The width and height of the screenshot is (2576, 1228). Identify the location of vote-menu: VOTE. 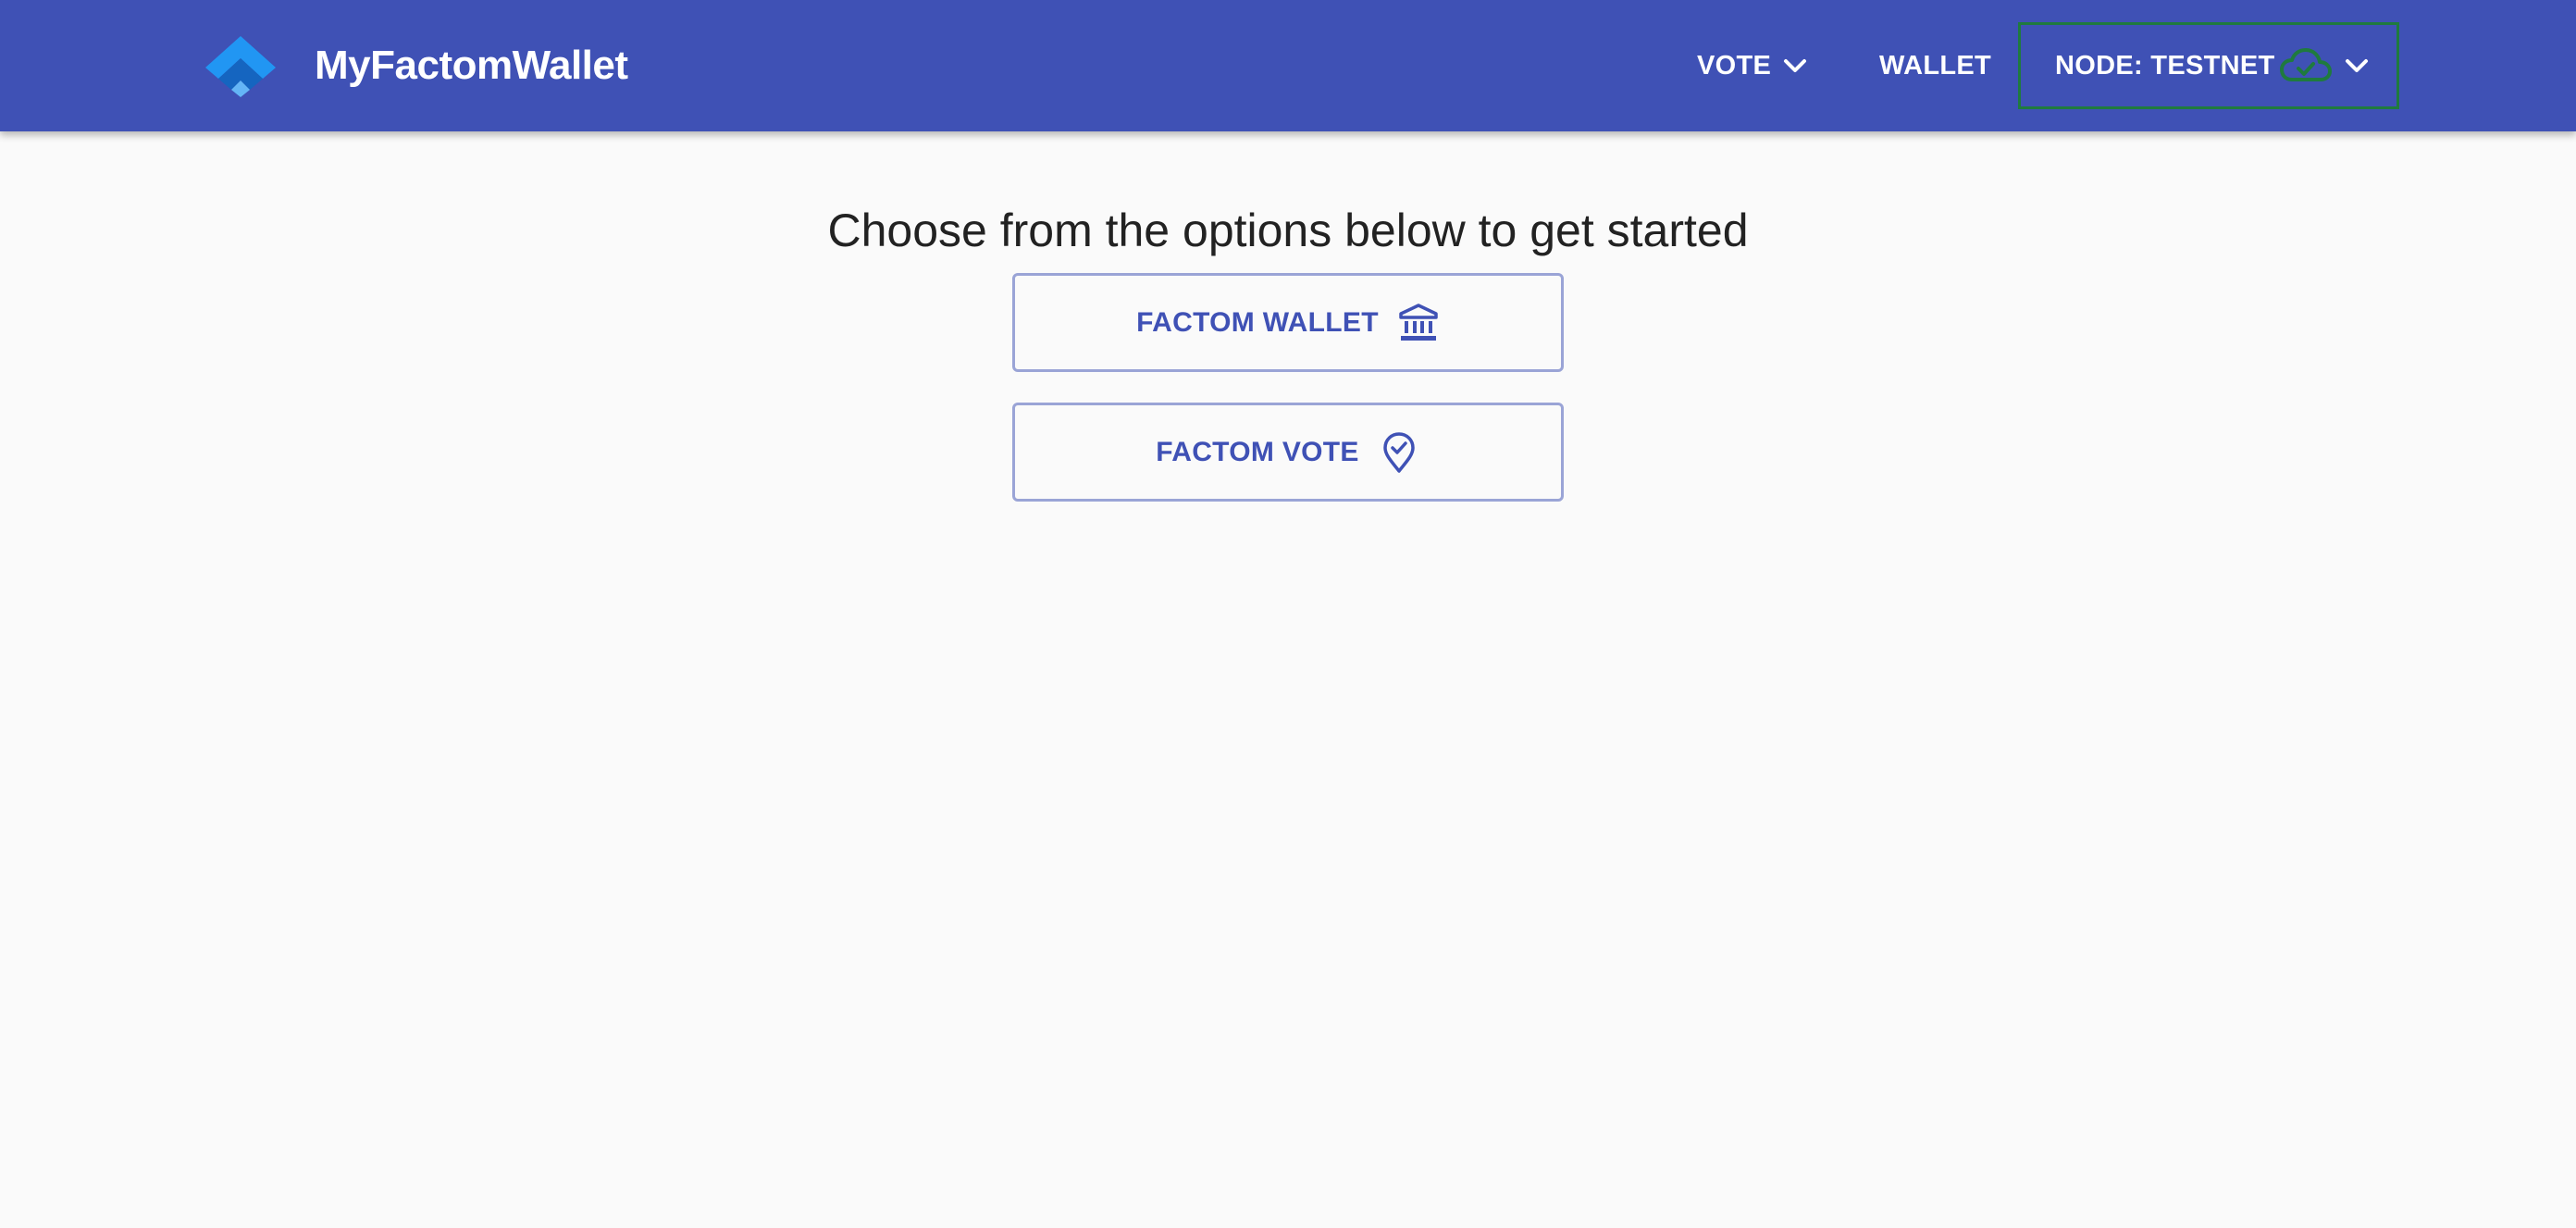
(1754, 65).